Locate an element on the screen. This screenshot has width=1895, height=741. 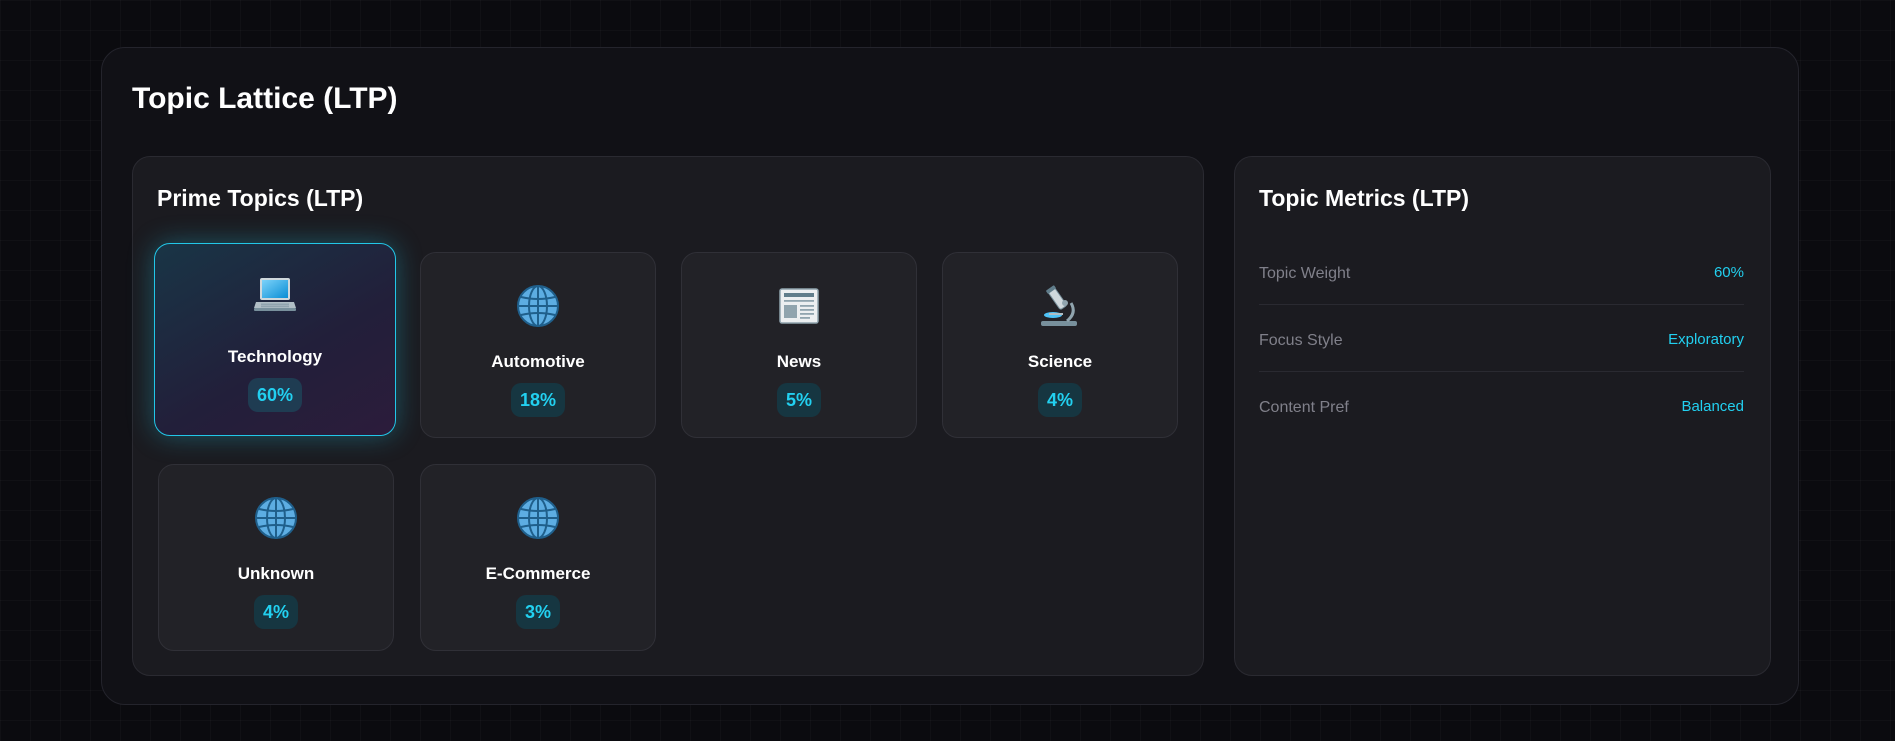
metric-value: Balanced is located at coordinates (1712, 406).